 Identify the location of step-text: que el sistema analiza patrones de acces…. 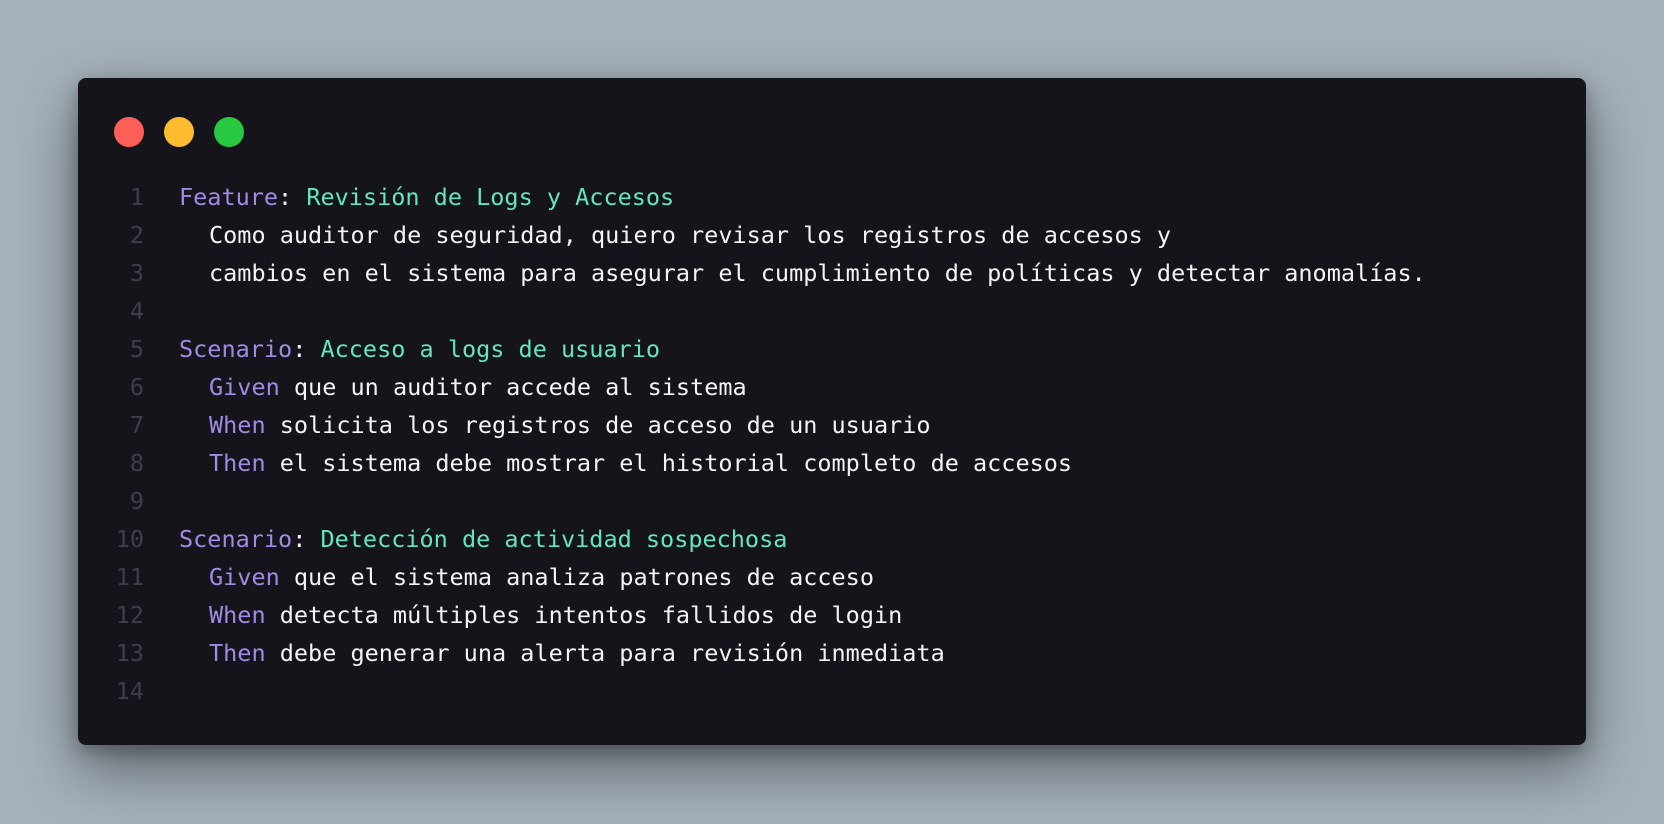
(583, 577).